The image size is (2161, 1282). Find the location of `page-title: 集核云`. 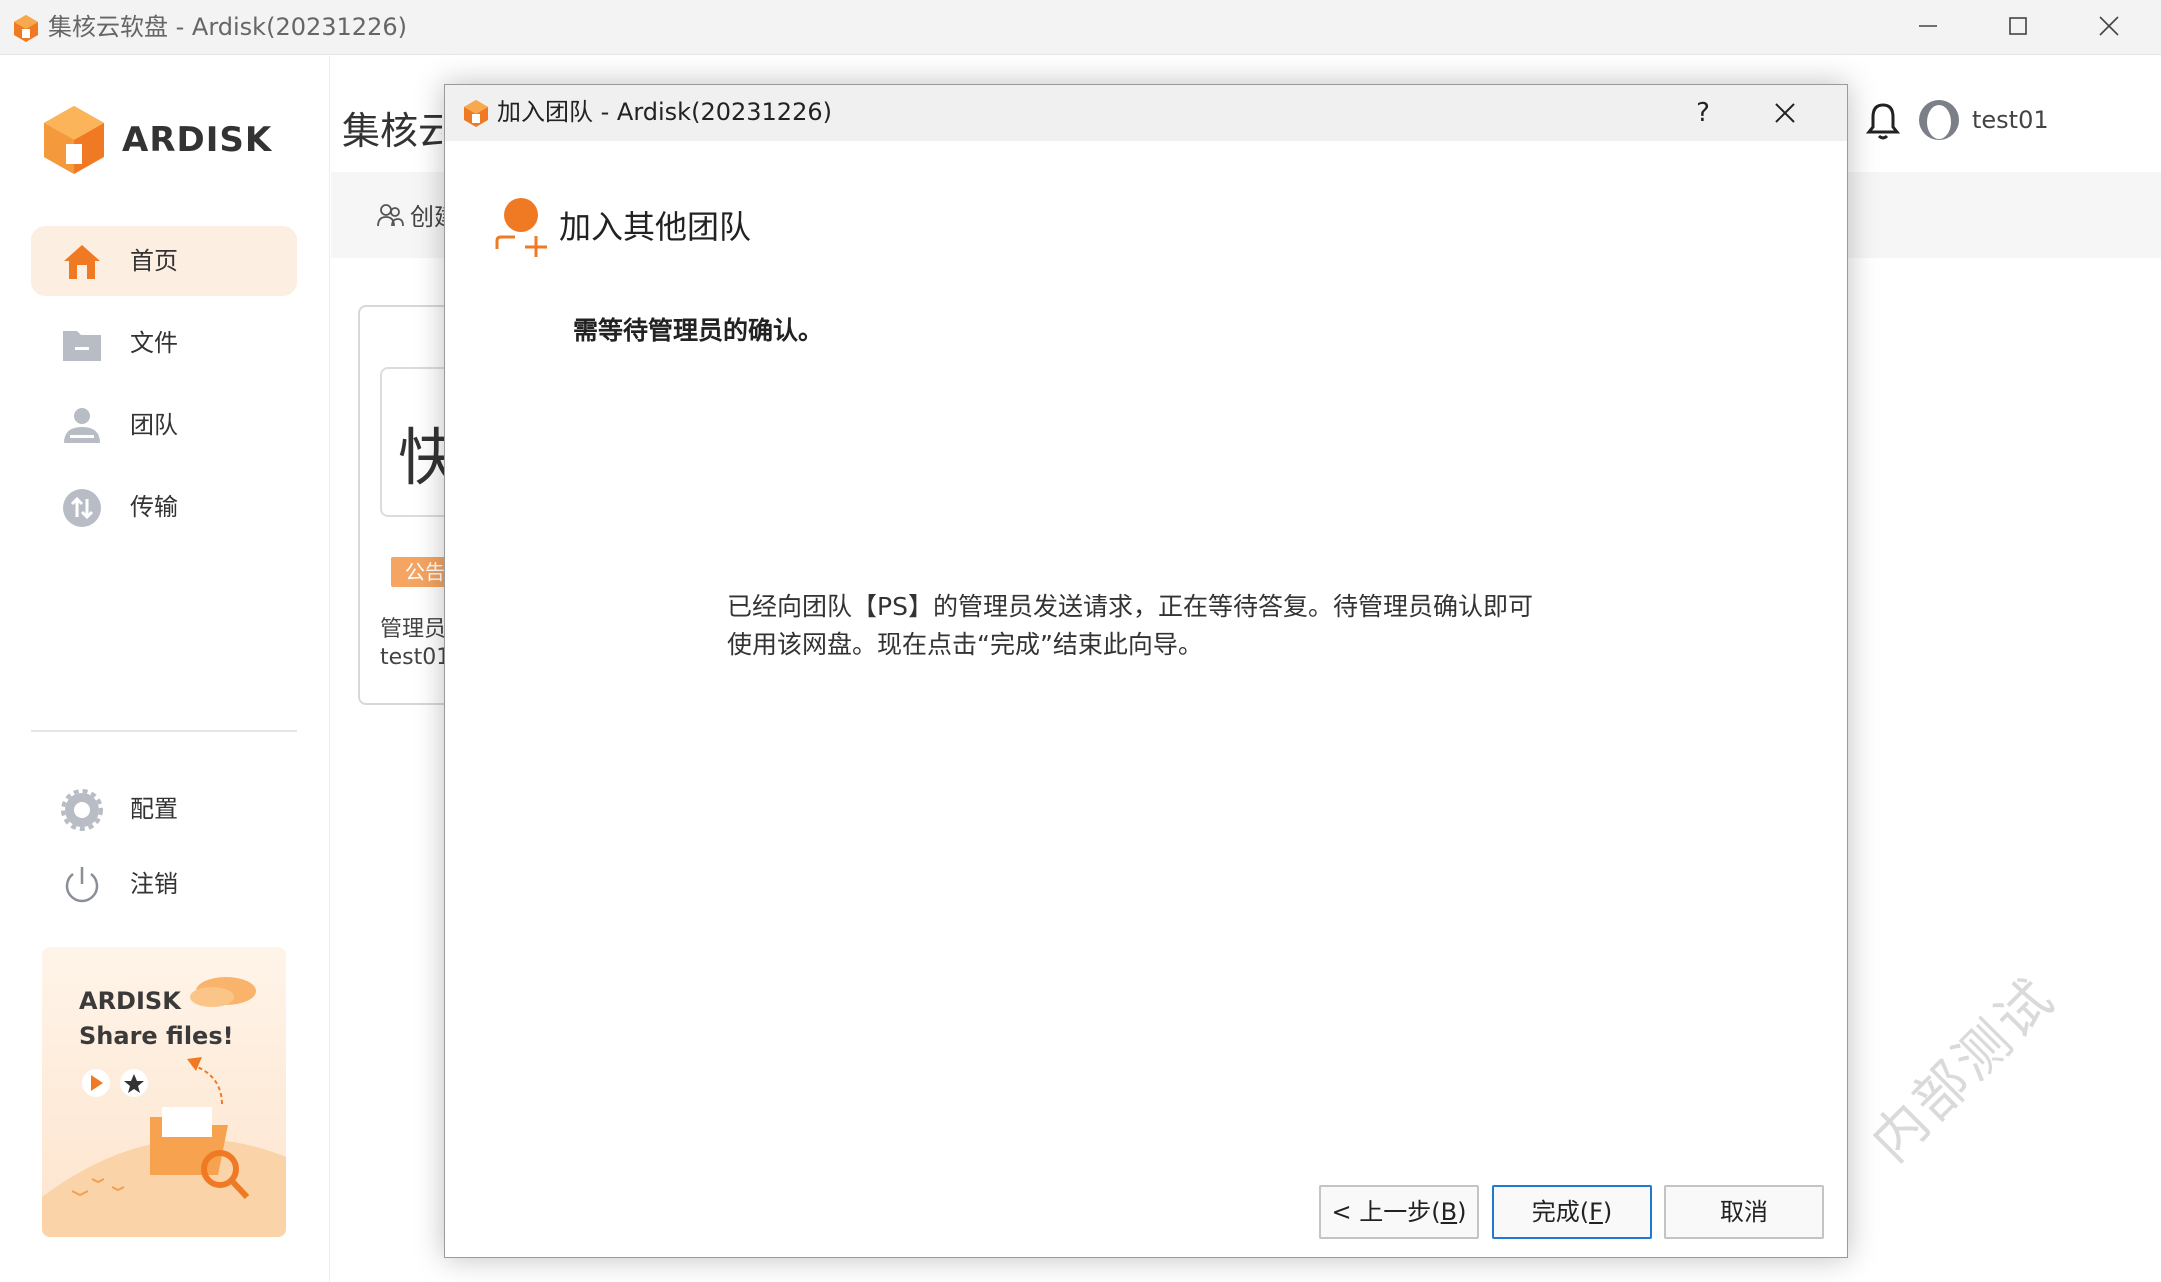

page-title: 集核云 is located at coordinates (392, 131).